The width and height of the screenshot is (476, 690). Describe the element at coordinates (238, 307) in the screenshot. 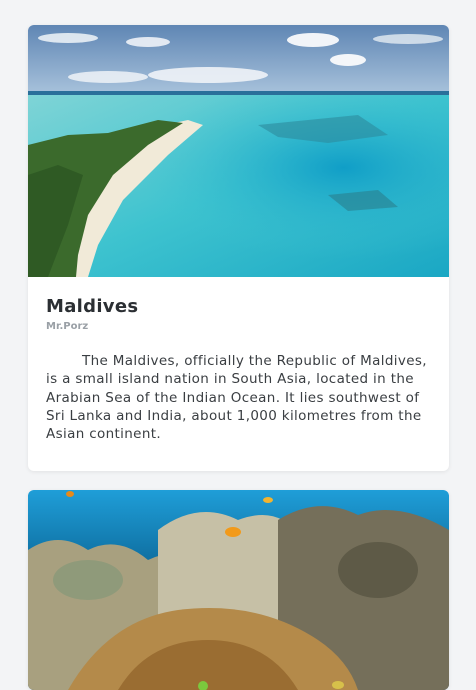

I see `card-title: Maldives` at that location.